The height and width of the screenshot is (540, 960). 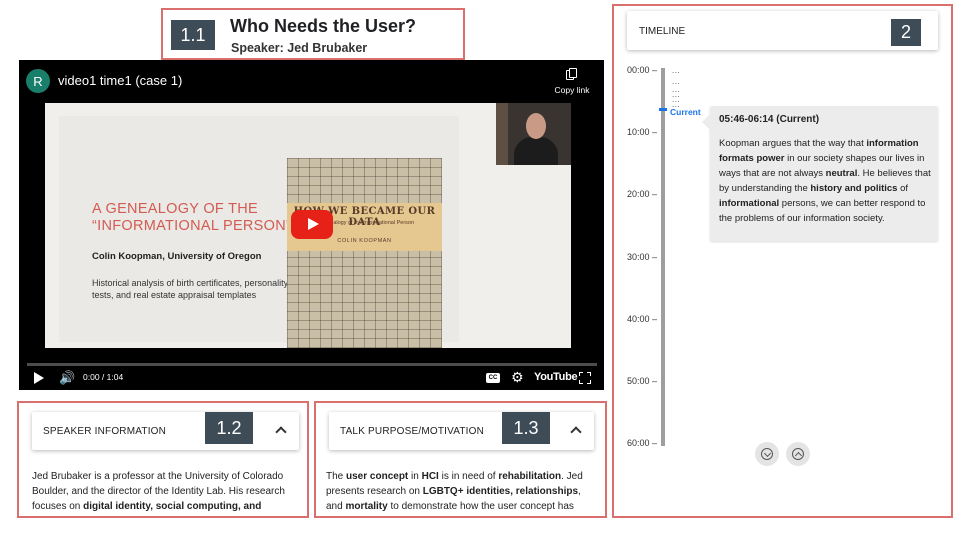 I want to click on timeline-tick: 00:00 –, so click(x=642, y=70).